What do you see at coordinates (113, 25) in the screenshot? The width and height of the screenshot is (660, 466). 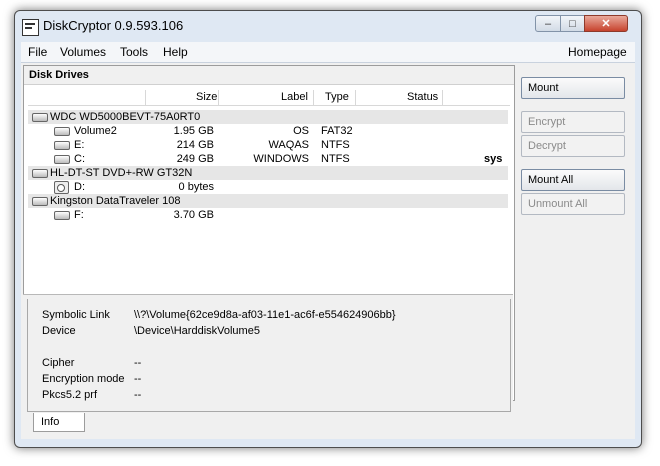 I see `window-title: DiskCryptor 0.9.593.106` at bounding box center [113, 25].